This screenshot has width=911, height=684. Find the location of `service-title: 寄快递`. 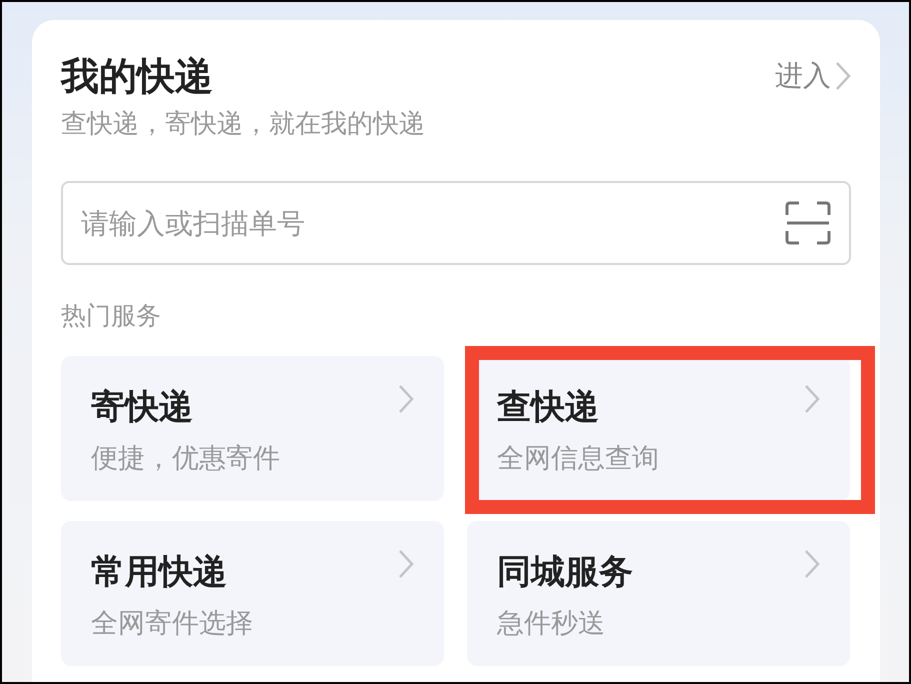

service-title: 寄快递 is located at coordinates (142, 407).